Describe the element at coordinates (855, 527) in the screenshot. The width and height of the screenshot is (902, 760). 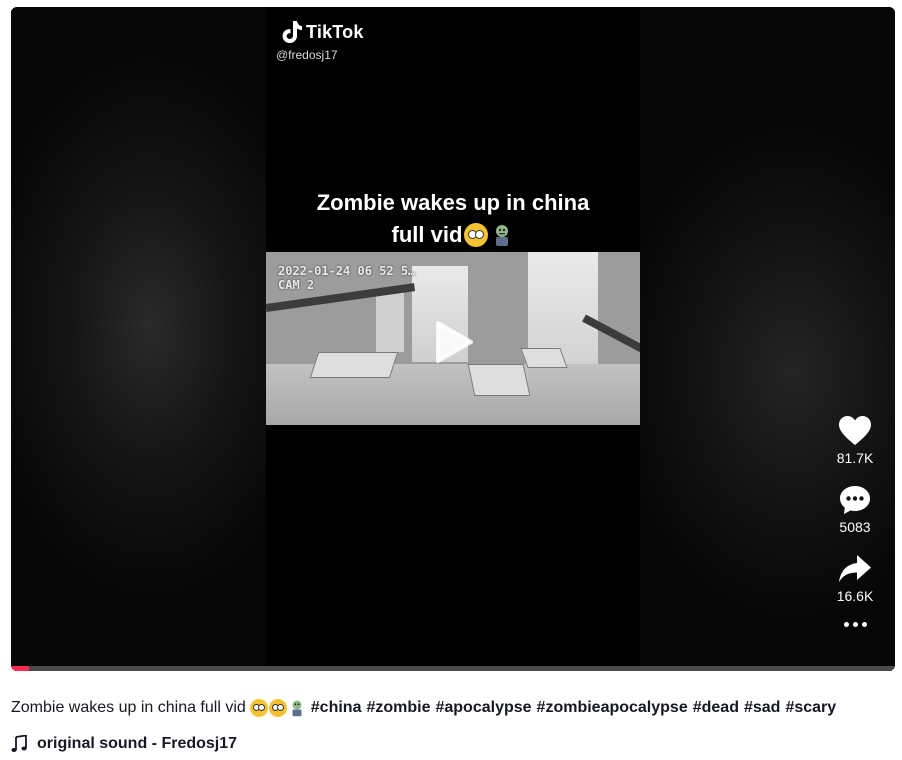
I see `comment-count: 5083` at that location.